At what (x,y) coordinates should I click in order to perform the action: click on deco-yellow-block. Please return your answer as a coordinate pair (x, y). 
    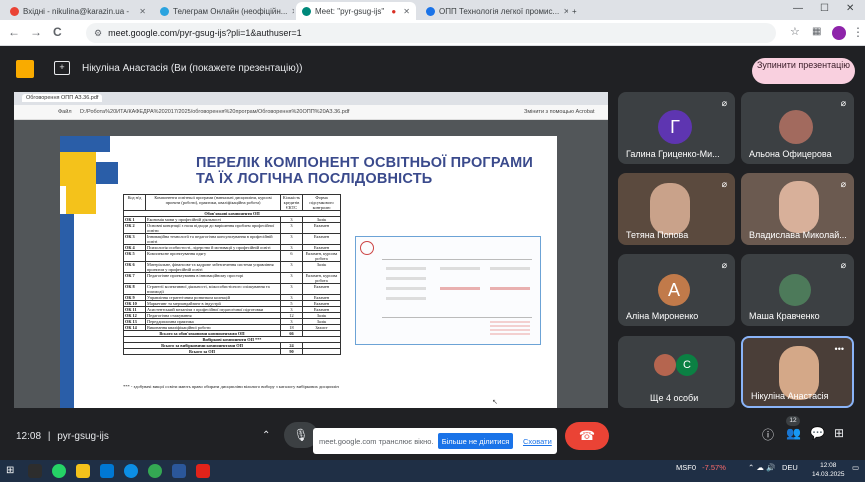
    Looking at the image, I should click on (81, 200).